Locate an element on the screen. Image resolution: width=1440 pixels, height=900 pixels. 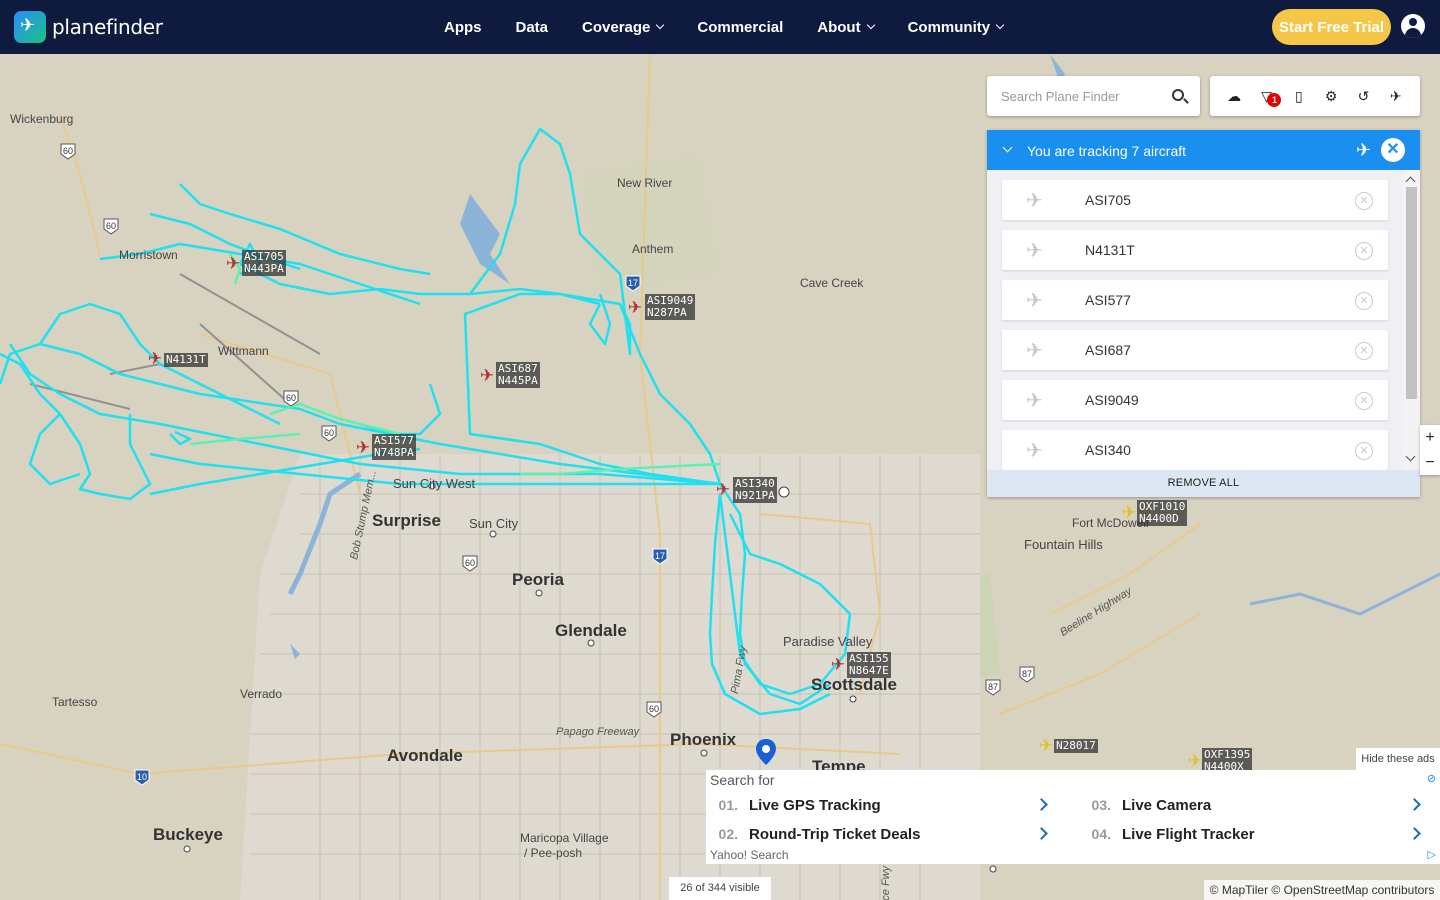
tracking-callsign: ASI705 is located at coordinates (1108, 200).